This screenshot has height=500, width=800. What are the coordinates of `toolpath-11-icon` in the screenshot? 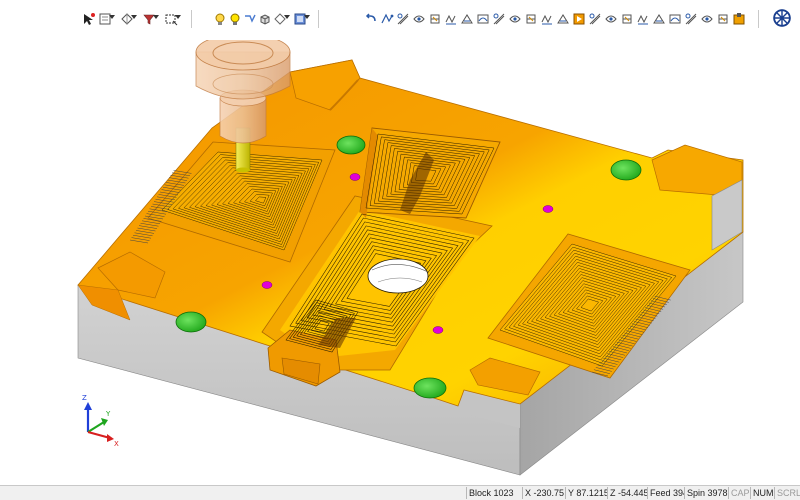 It's located at (562, 18).